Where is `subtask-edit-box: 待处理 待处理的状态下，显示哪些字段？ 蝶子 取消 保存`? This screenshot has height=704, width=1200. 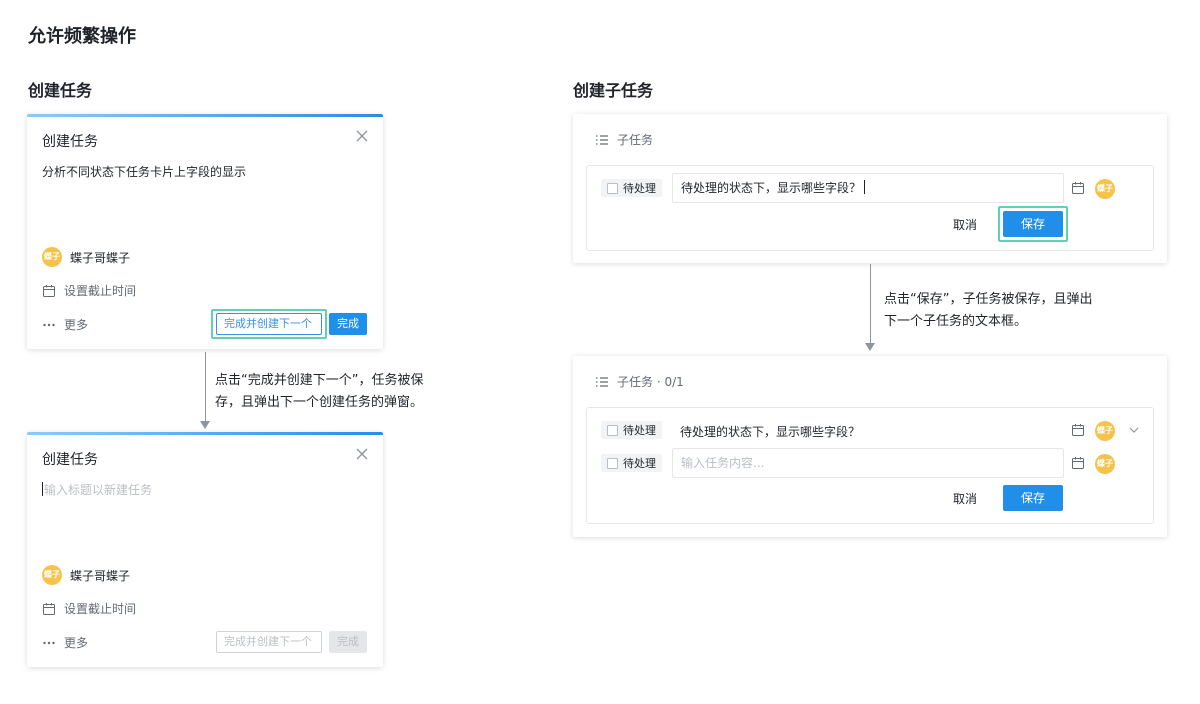
subtask-edit-box: 待处理 待处理的状态下，显示哪些字段？ 蝶子 取消 保存 is located at coordinates (870, 208).